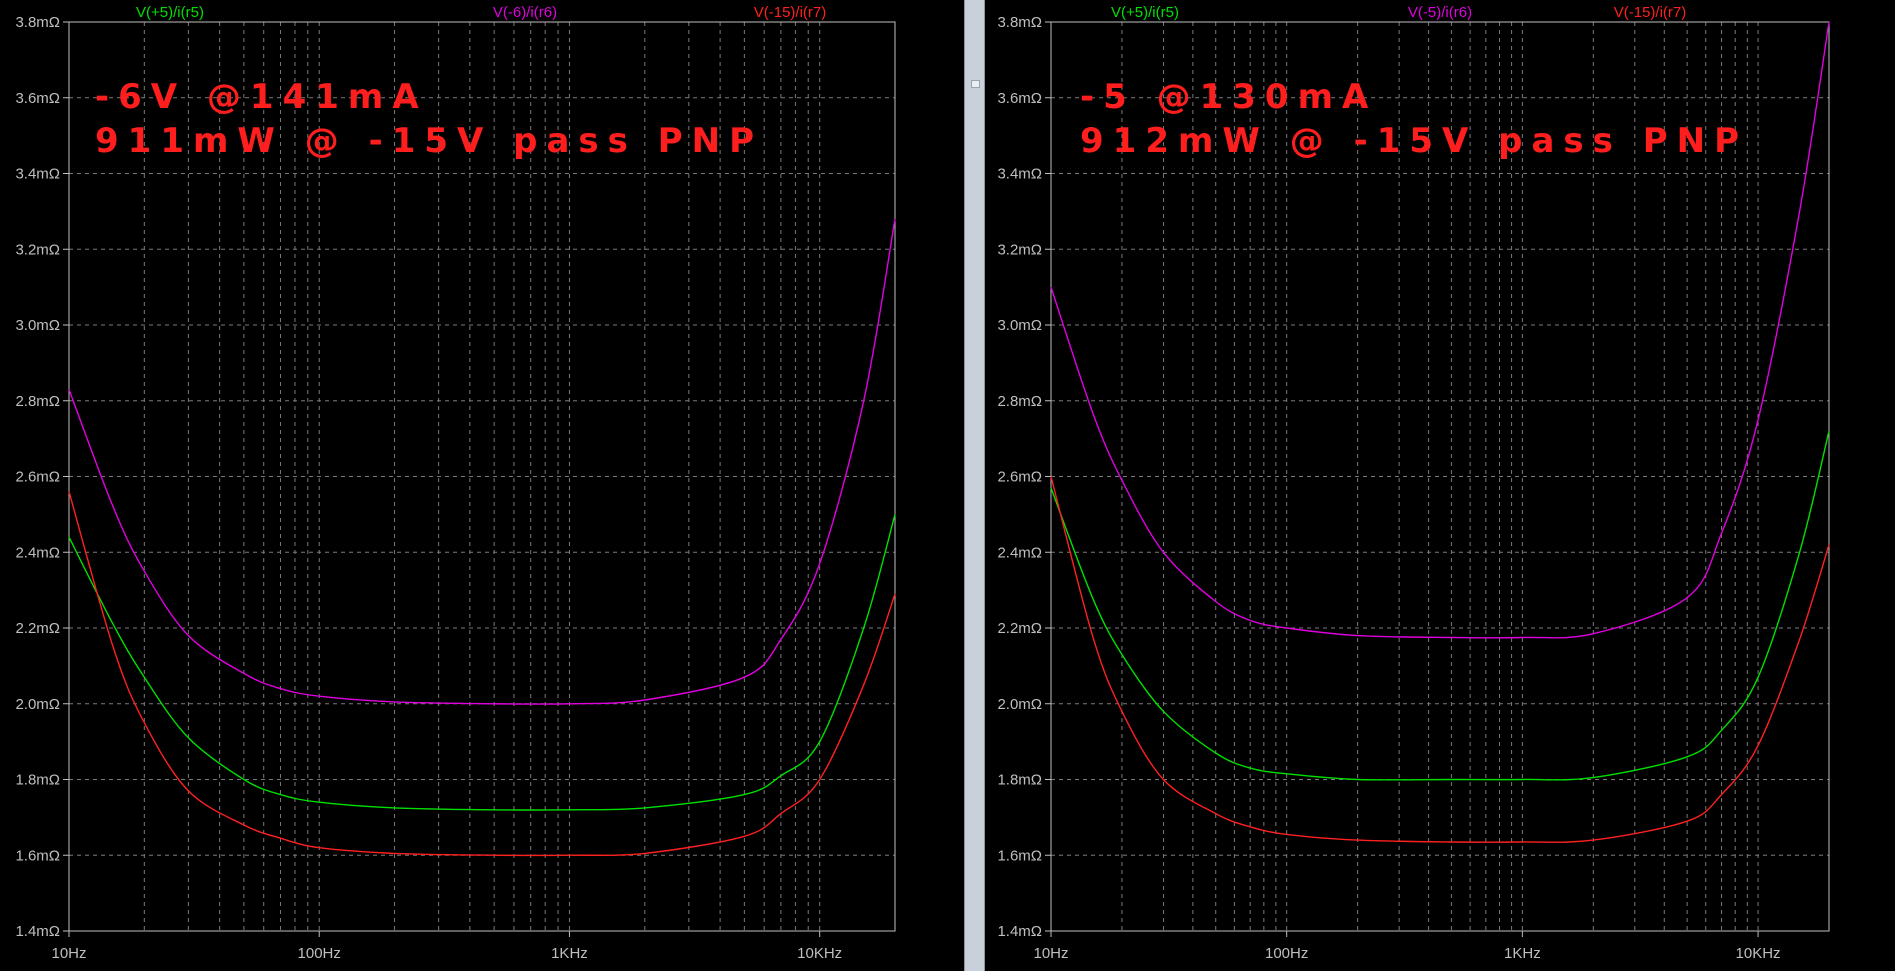 This screenshot has height=971, width=1895. I want to click on divider-grip-icon, so click(975, 84).